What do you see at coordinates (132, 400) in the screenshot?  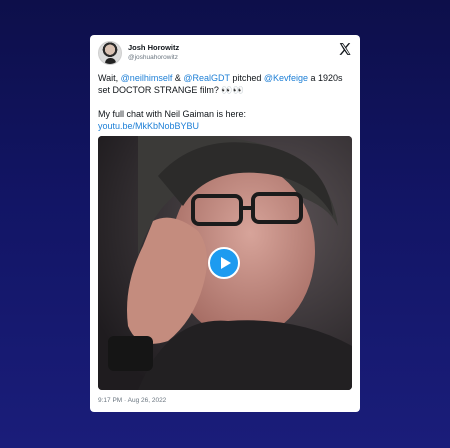 I see `tweet-timestamp: 9:17 PM · Aug 26, 2022` at bounding box center [132, 400].